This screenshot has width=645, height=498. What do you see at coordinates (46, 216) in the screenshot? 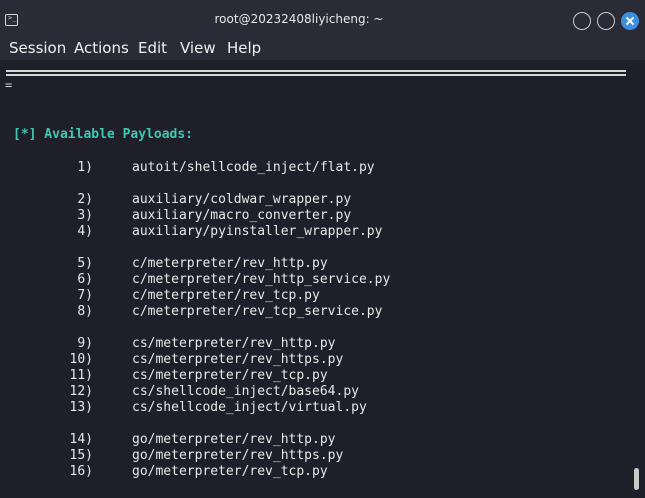
I see `payload-number-box: 3)` at bounding box center [46, 216].